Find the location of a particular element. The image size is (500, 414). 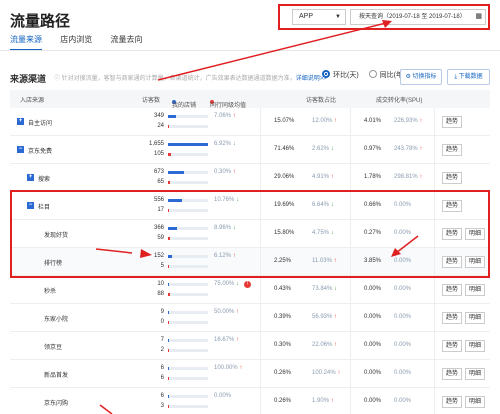

visitors-change-value: 0.30% is located at coordinates (223, 172).